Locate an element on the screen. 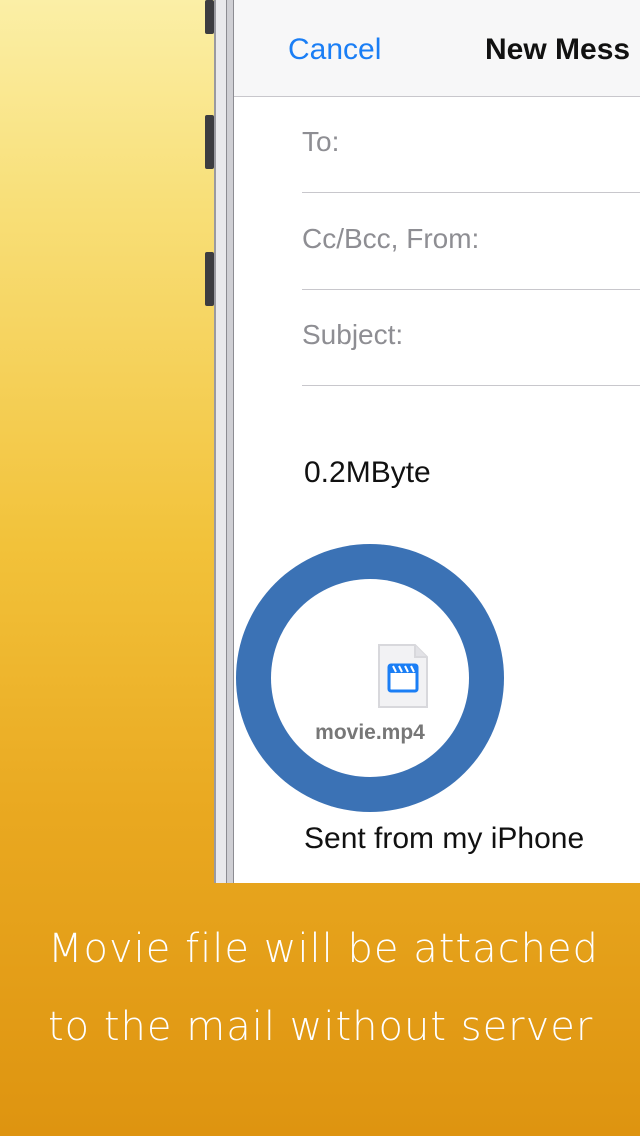 The image size is (640, 1136). ccbcc-field: Cc/Bcc, From: is located at coordinates (471, 239).